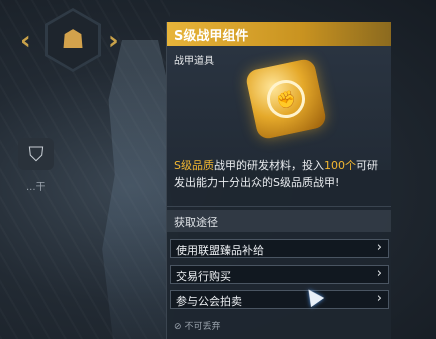  What do you see at coordinates (36, 154) in the screenshot?
I see `helmet-icon: ⛉` at bounding box center [36, 154].